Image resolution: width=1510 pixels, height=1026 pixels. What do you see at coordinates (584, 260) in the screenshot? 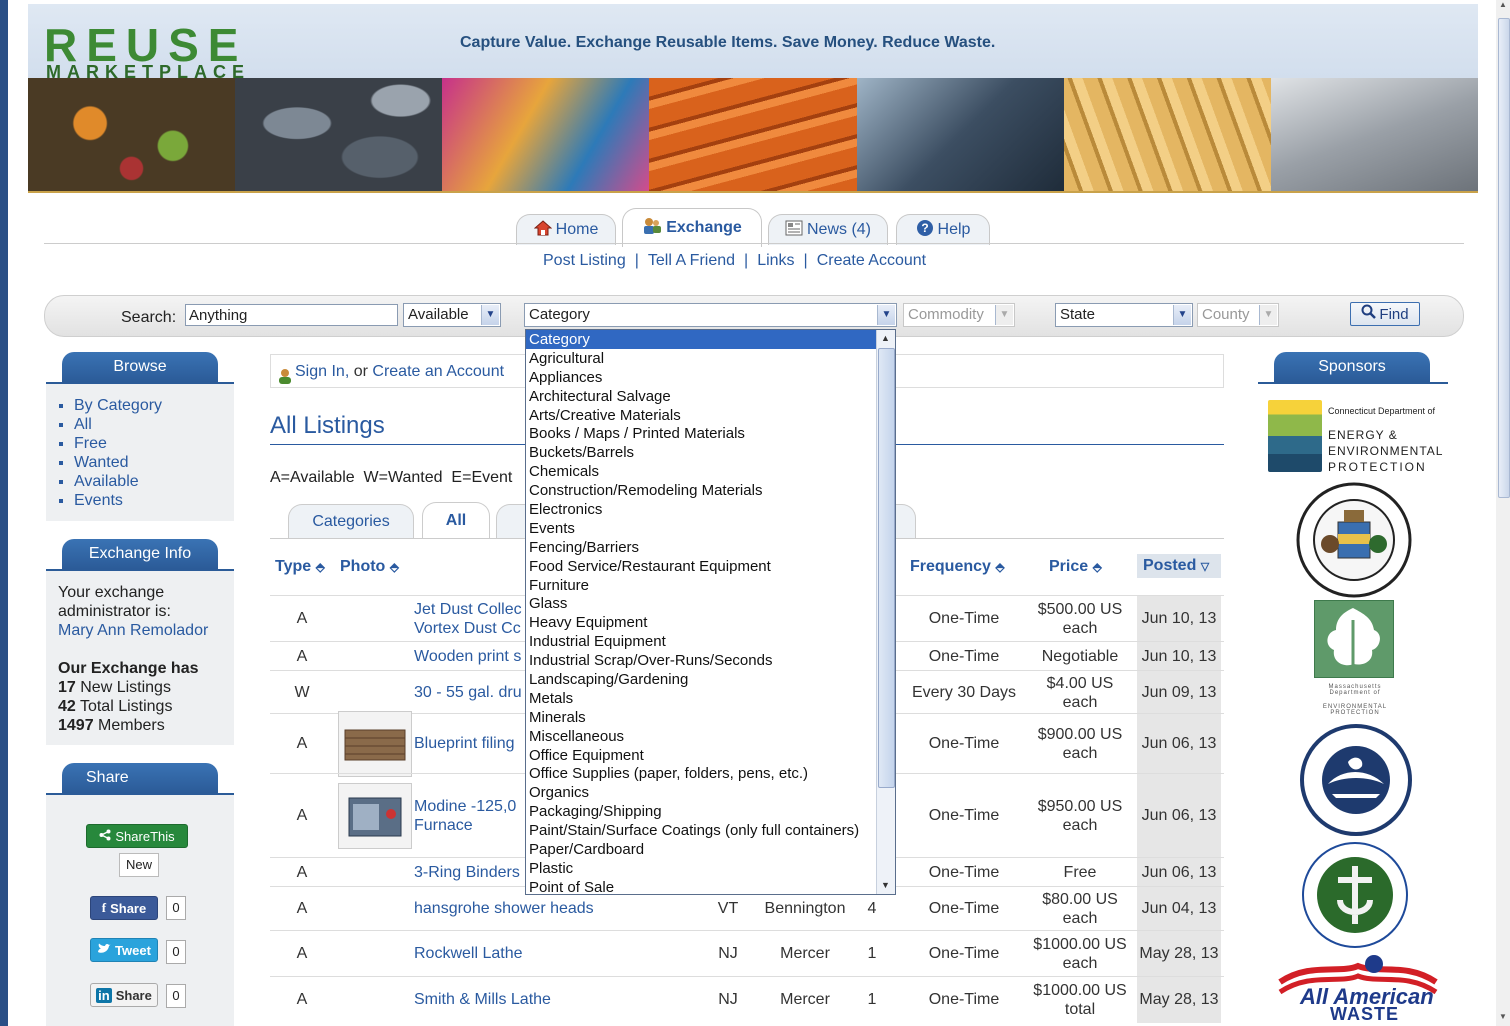
I see `post-listing-link: Post Listing` at bounding box center [584, 260].